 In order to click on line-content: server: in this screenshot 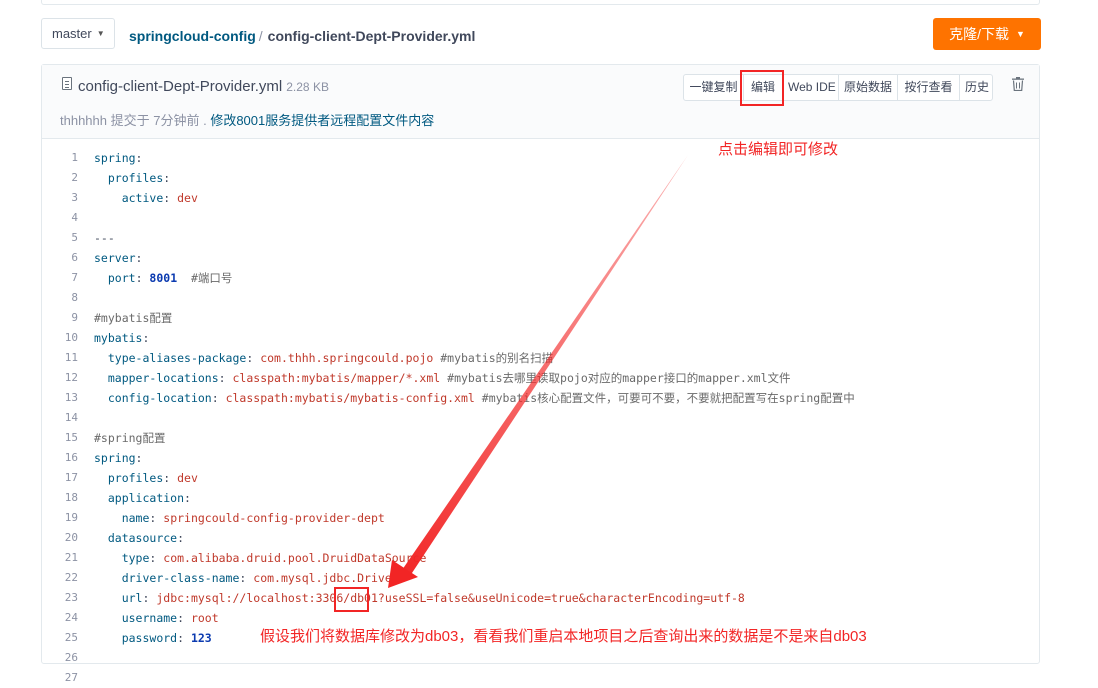, I will do `click(118, 258)`.